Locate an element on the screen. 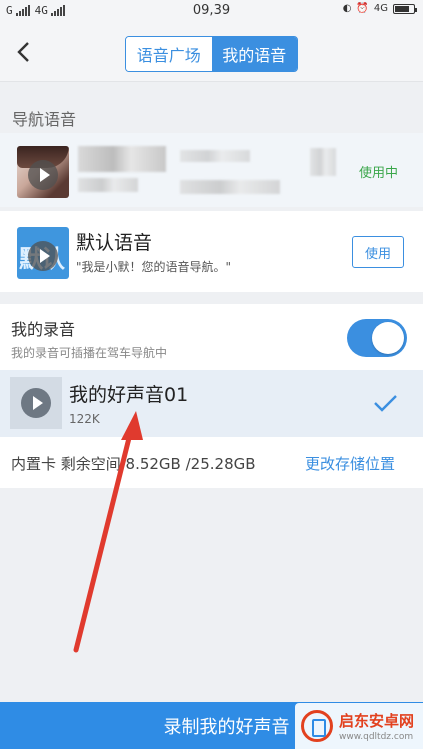 The height and width of the screenshot is (749, 423). use-default-voice-button: 使用 is located at coordinates (378, 252).